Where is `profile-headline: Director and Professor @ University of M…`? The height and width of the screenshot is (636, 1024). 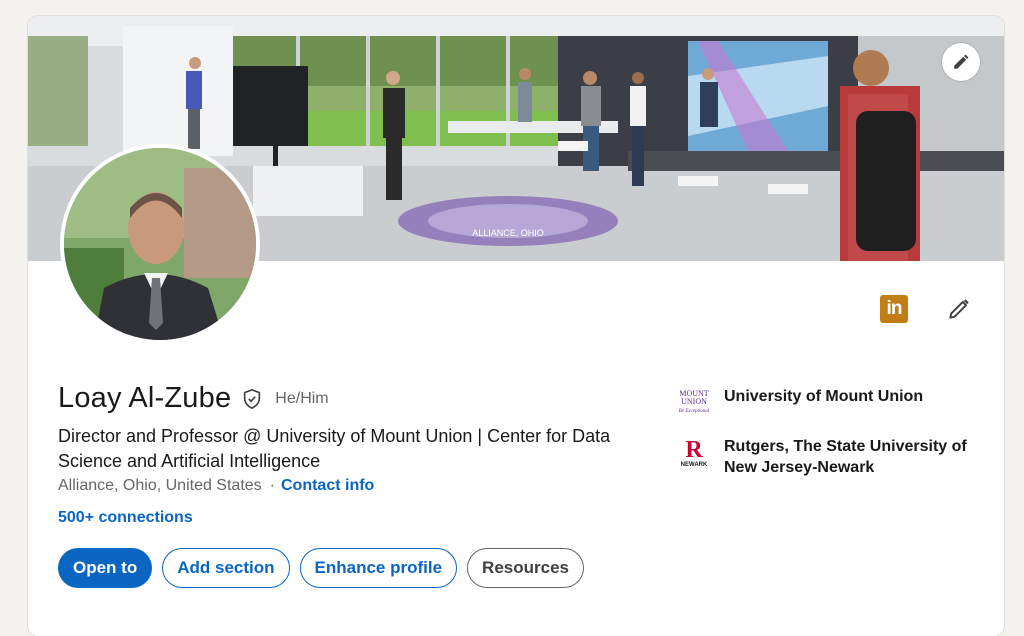 profile-headline: Director and Professor @ University of M… is located at coordinates (334, 448).